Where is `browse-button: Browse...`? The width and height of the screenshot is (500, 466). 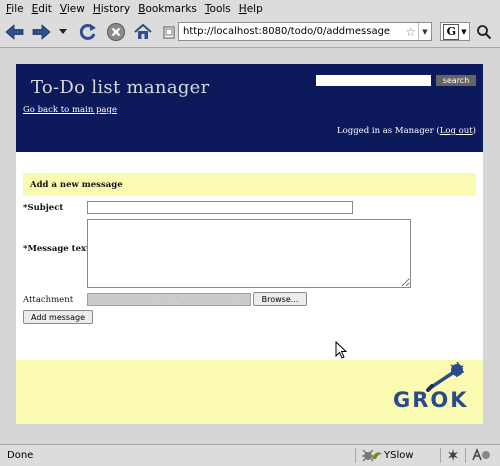
browse-button: Browse... is located at coordinates (280, 299).